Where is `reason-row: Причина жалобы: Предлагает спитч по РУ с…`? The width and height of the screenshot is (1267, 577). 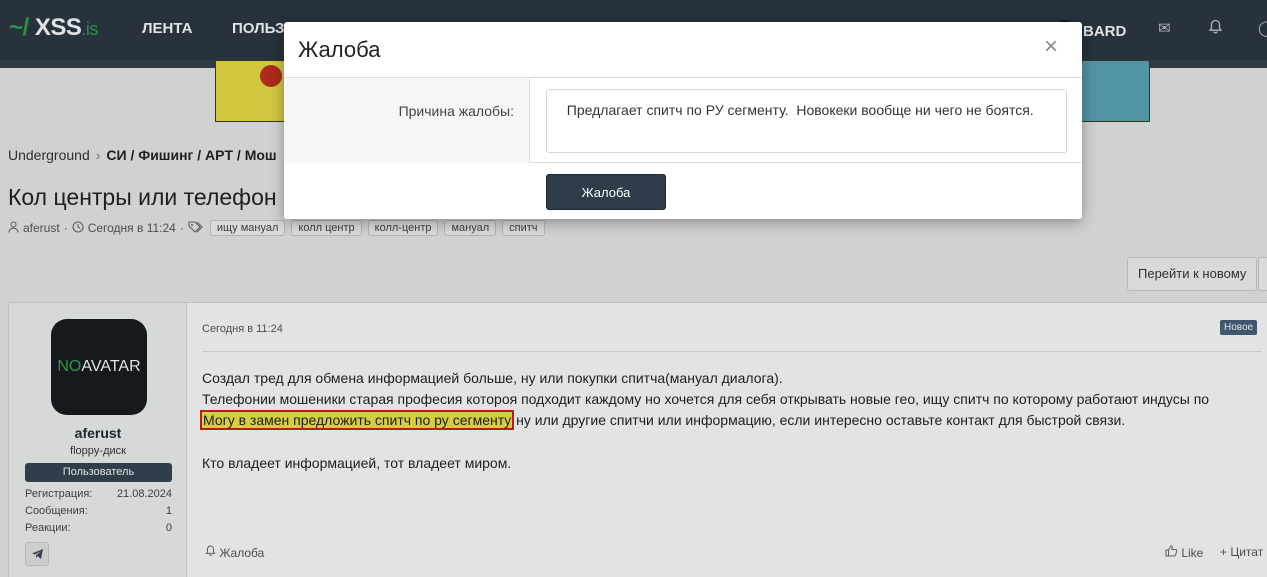
reason-row: Причина жалобы: Предлагает спитч по РУ с… is located at coordinates (683, 121).